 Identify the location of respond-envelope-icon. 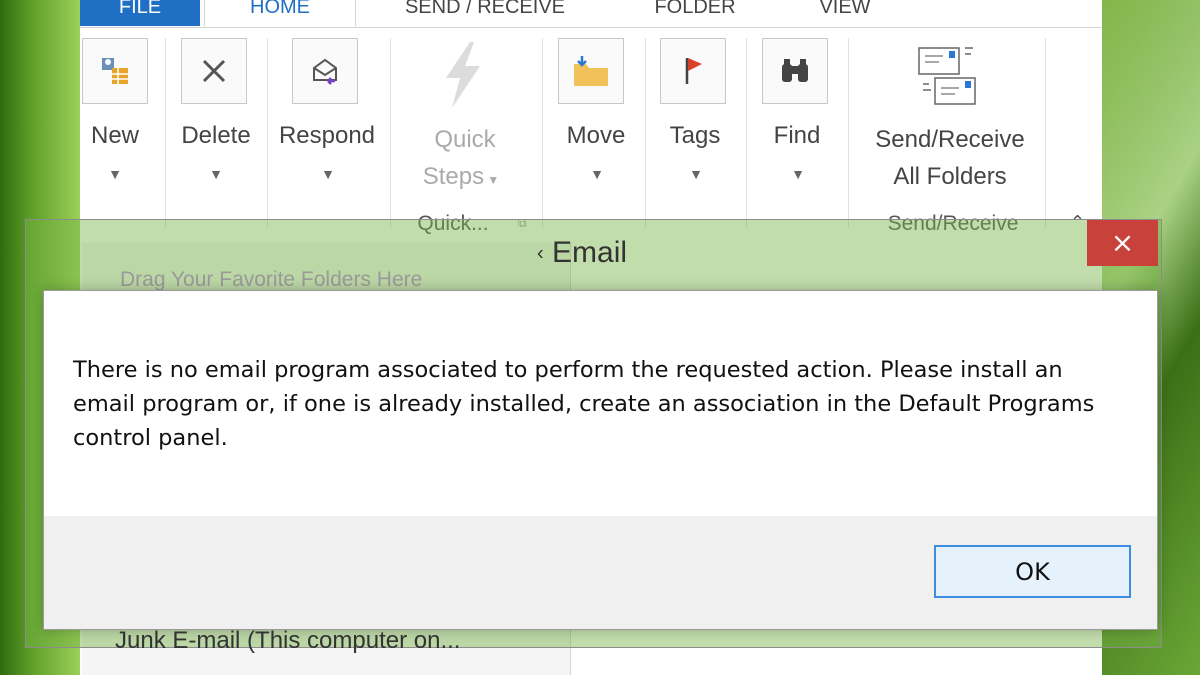
(325, 71).